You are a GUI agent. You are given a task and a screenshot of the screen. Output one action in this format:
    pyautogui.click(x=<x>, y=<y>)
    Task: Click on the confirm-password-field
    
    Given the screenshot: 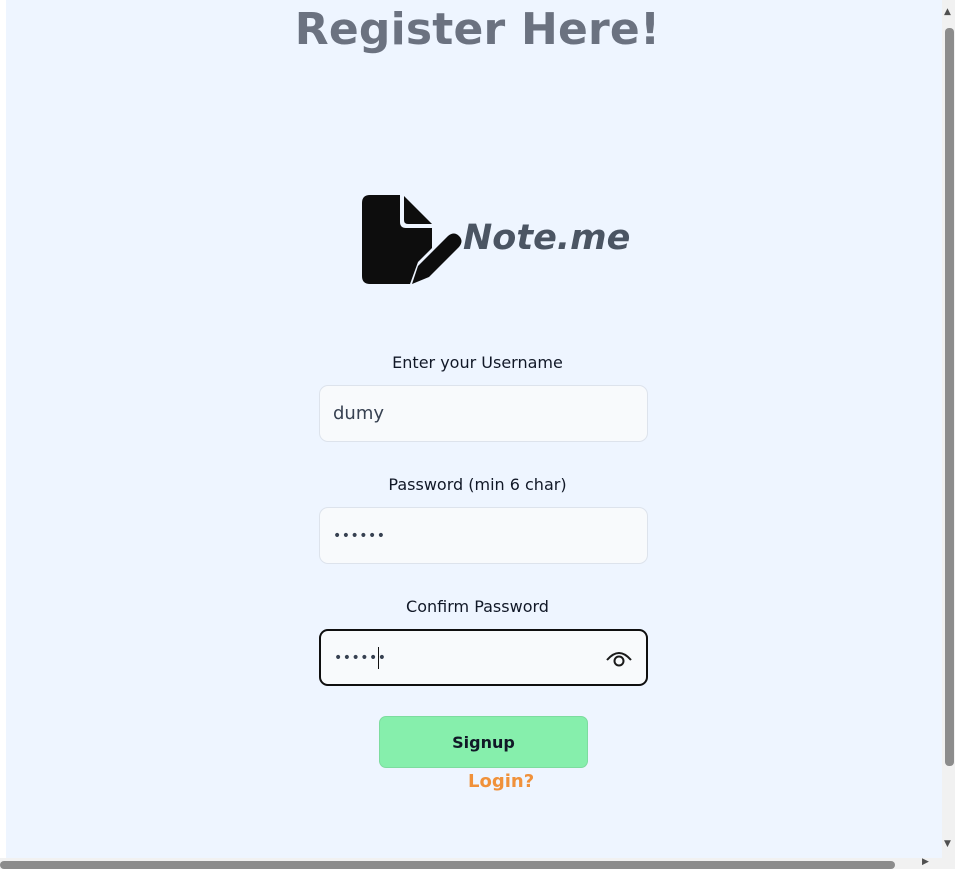 What is the action you would take?
    pyautogui.click(x=483, y=657)
    